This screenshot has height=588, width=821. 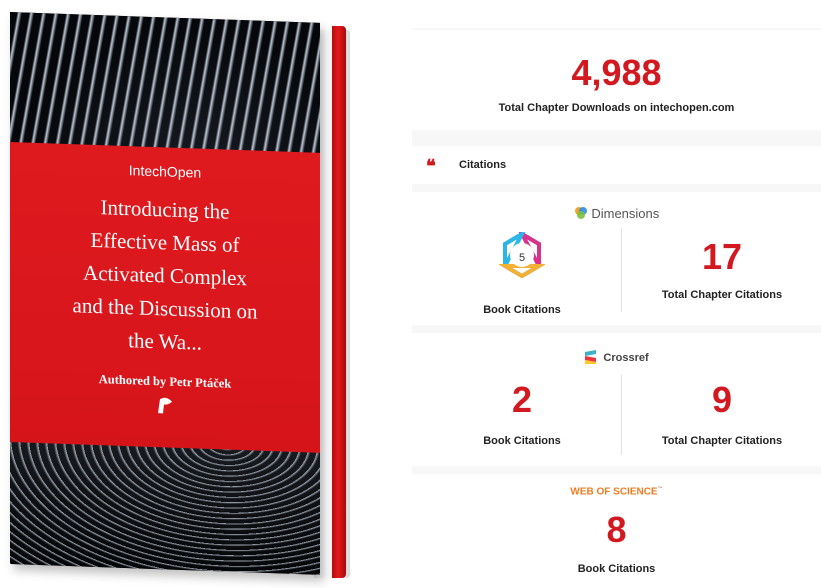 I want to click on crossref-chapter-col: 9 Total Chapter Citations, so click(x=721, y=413).